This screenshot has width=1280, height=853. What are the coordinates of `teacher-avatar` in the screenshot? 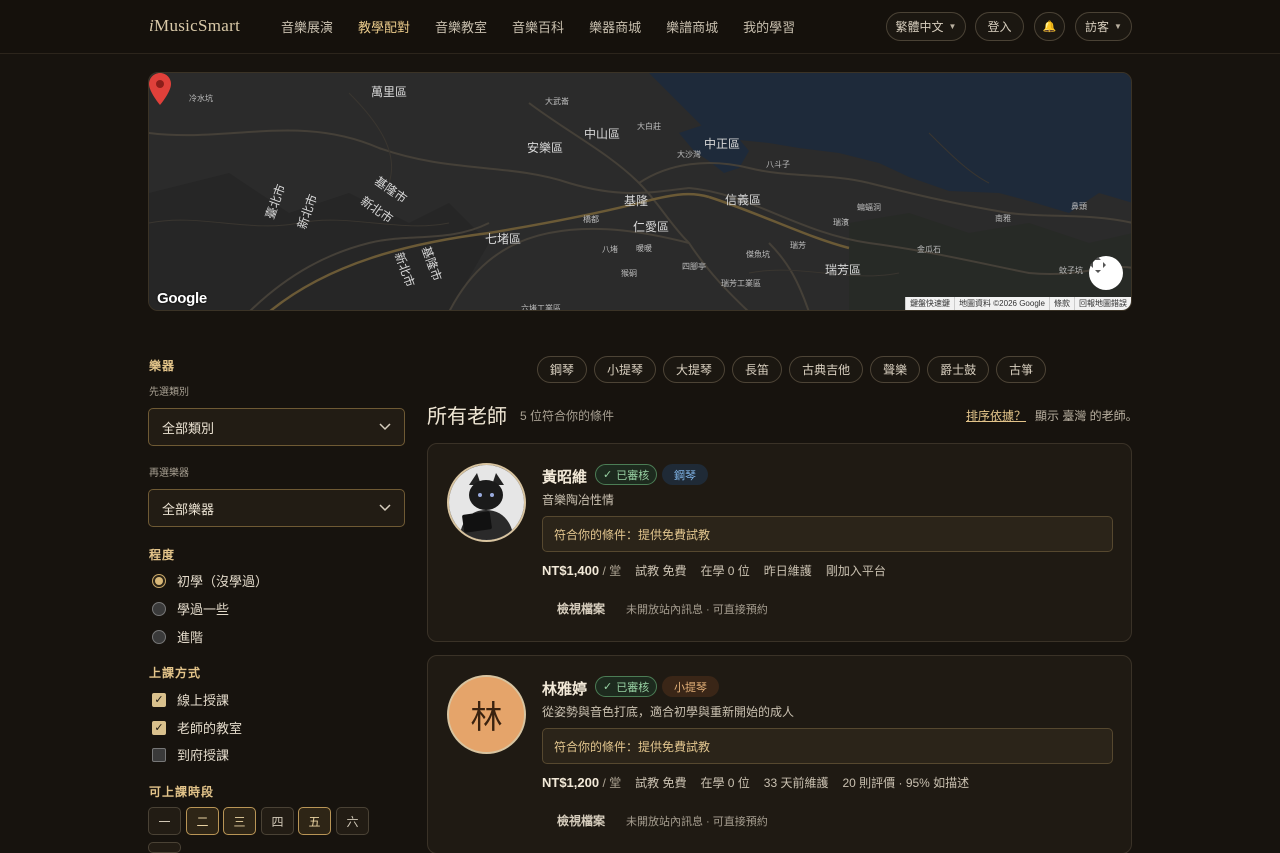 It's located at (486, 502).